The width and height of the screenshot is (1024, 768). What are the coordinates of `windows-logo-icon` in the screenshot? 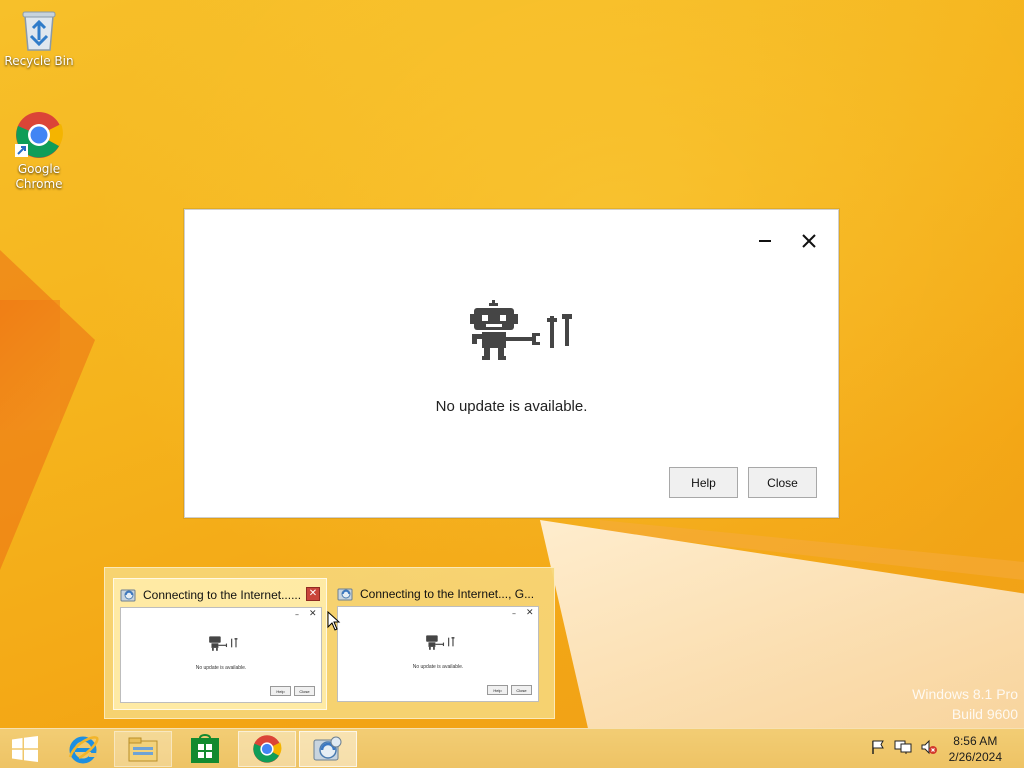 It's located at (25, 749).